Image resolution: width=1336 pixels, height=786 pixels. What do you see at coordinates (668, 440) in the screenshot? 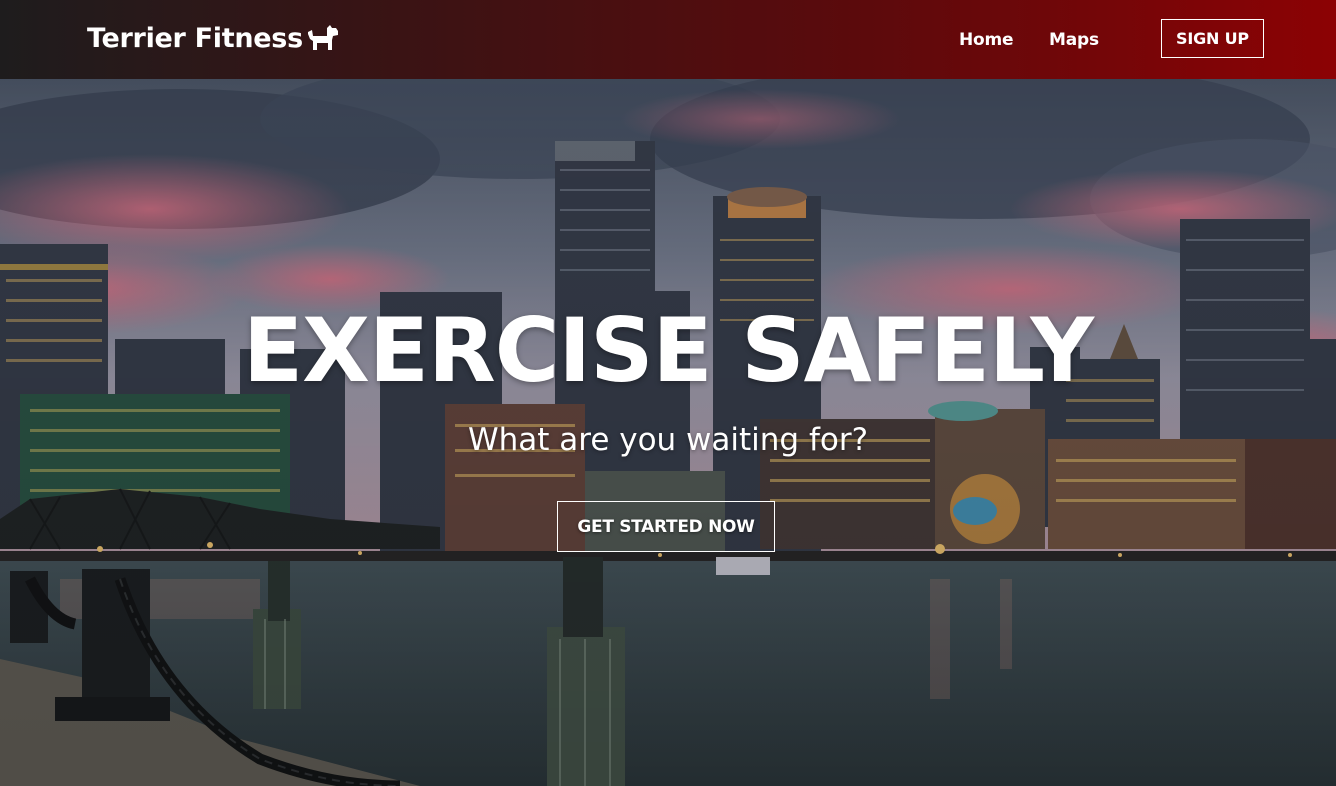
I see `hero-subtitle: What are you waiting for?` at bounding box center [668, 440].